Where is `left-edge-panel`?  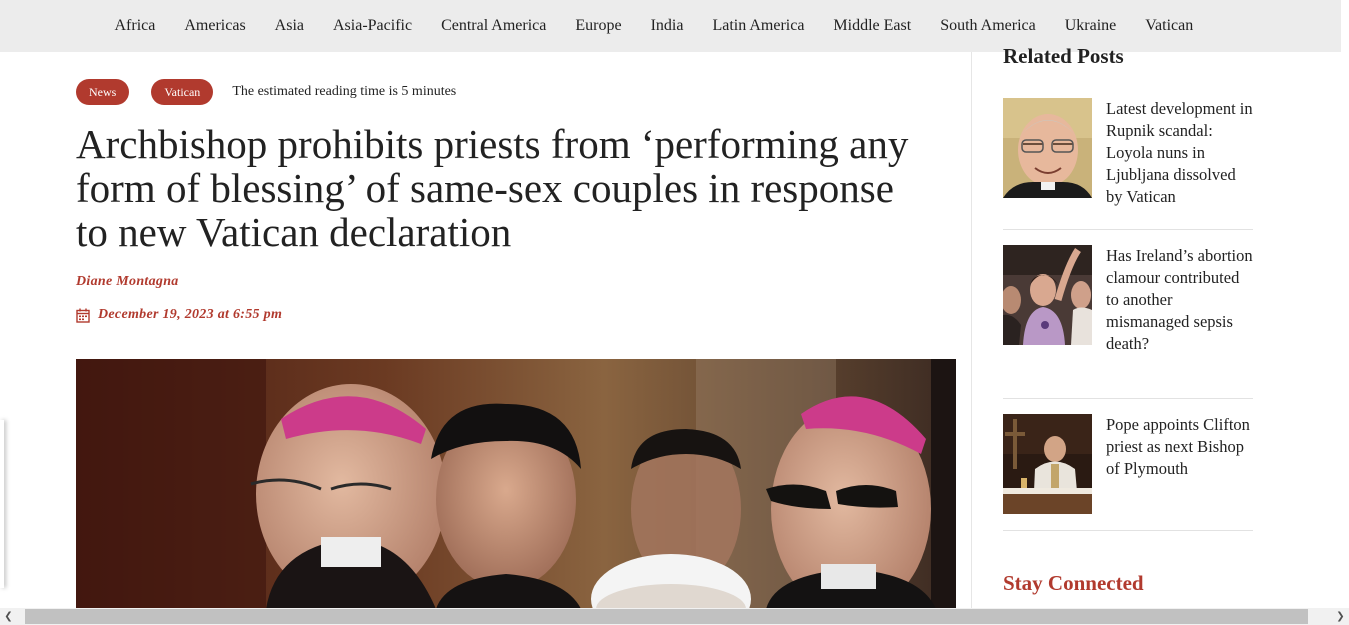 left-edge-panel is located at coordinates (2, 504).